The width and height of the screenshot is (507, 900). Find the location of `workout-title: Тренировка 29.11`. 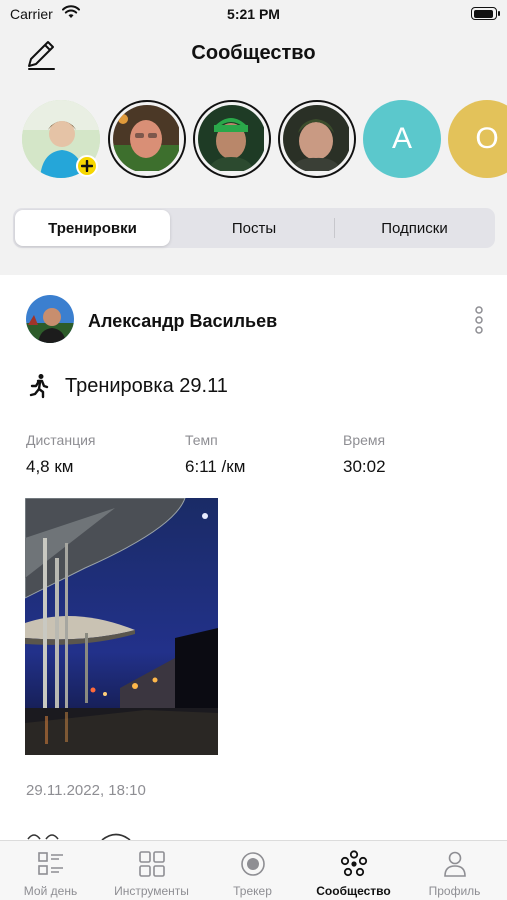

workout-title: Тренировка 29.11 is located at coordinates (146, 386).